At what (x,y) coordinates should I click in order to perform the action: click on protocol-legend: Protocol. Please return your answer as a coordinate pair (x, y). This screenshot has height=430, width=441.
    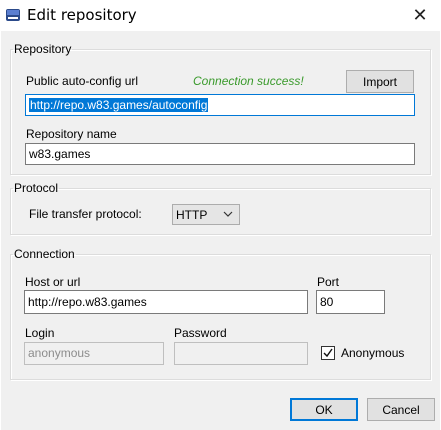
    Looking at the image, I should click on (36, 188).